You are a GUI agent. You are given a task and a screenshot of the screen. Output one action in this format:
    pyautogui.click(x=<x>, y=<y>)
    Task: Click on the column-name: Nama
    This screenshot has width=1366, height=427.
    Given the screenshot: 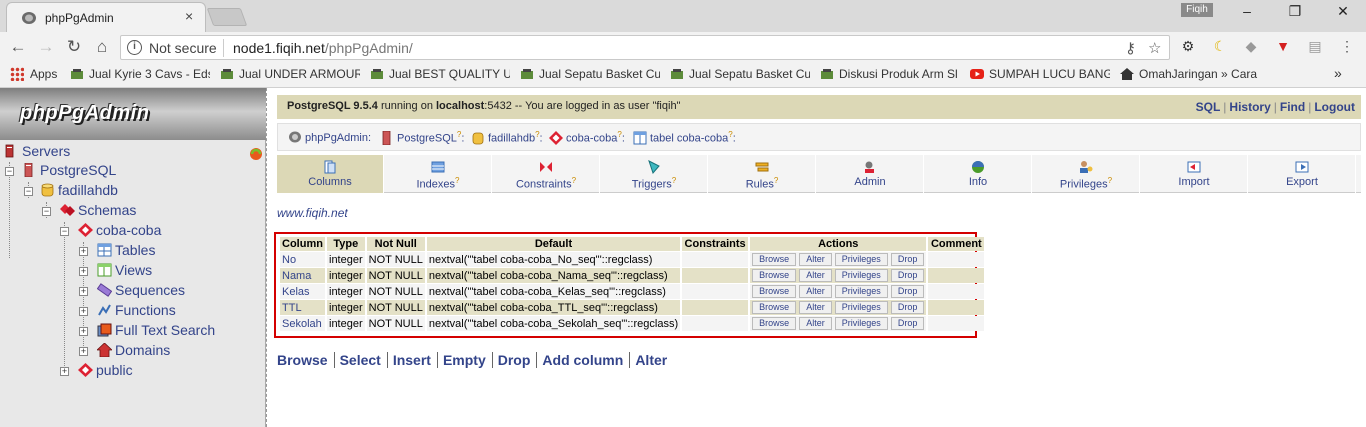 What is the action you would take?
    pyautogui.click(x=302, y=275)
    